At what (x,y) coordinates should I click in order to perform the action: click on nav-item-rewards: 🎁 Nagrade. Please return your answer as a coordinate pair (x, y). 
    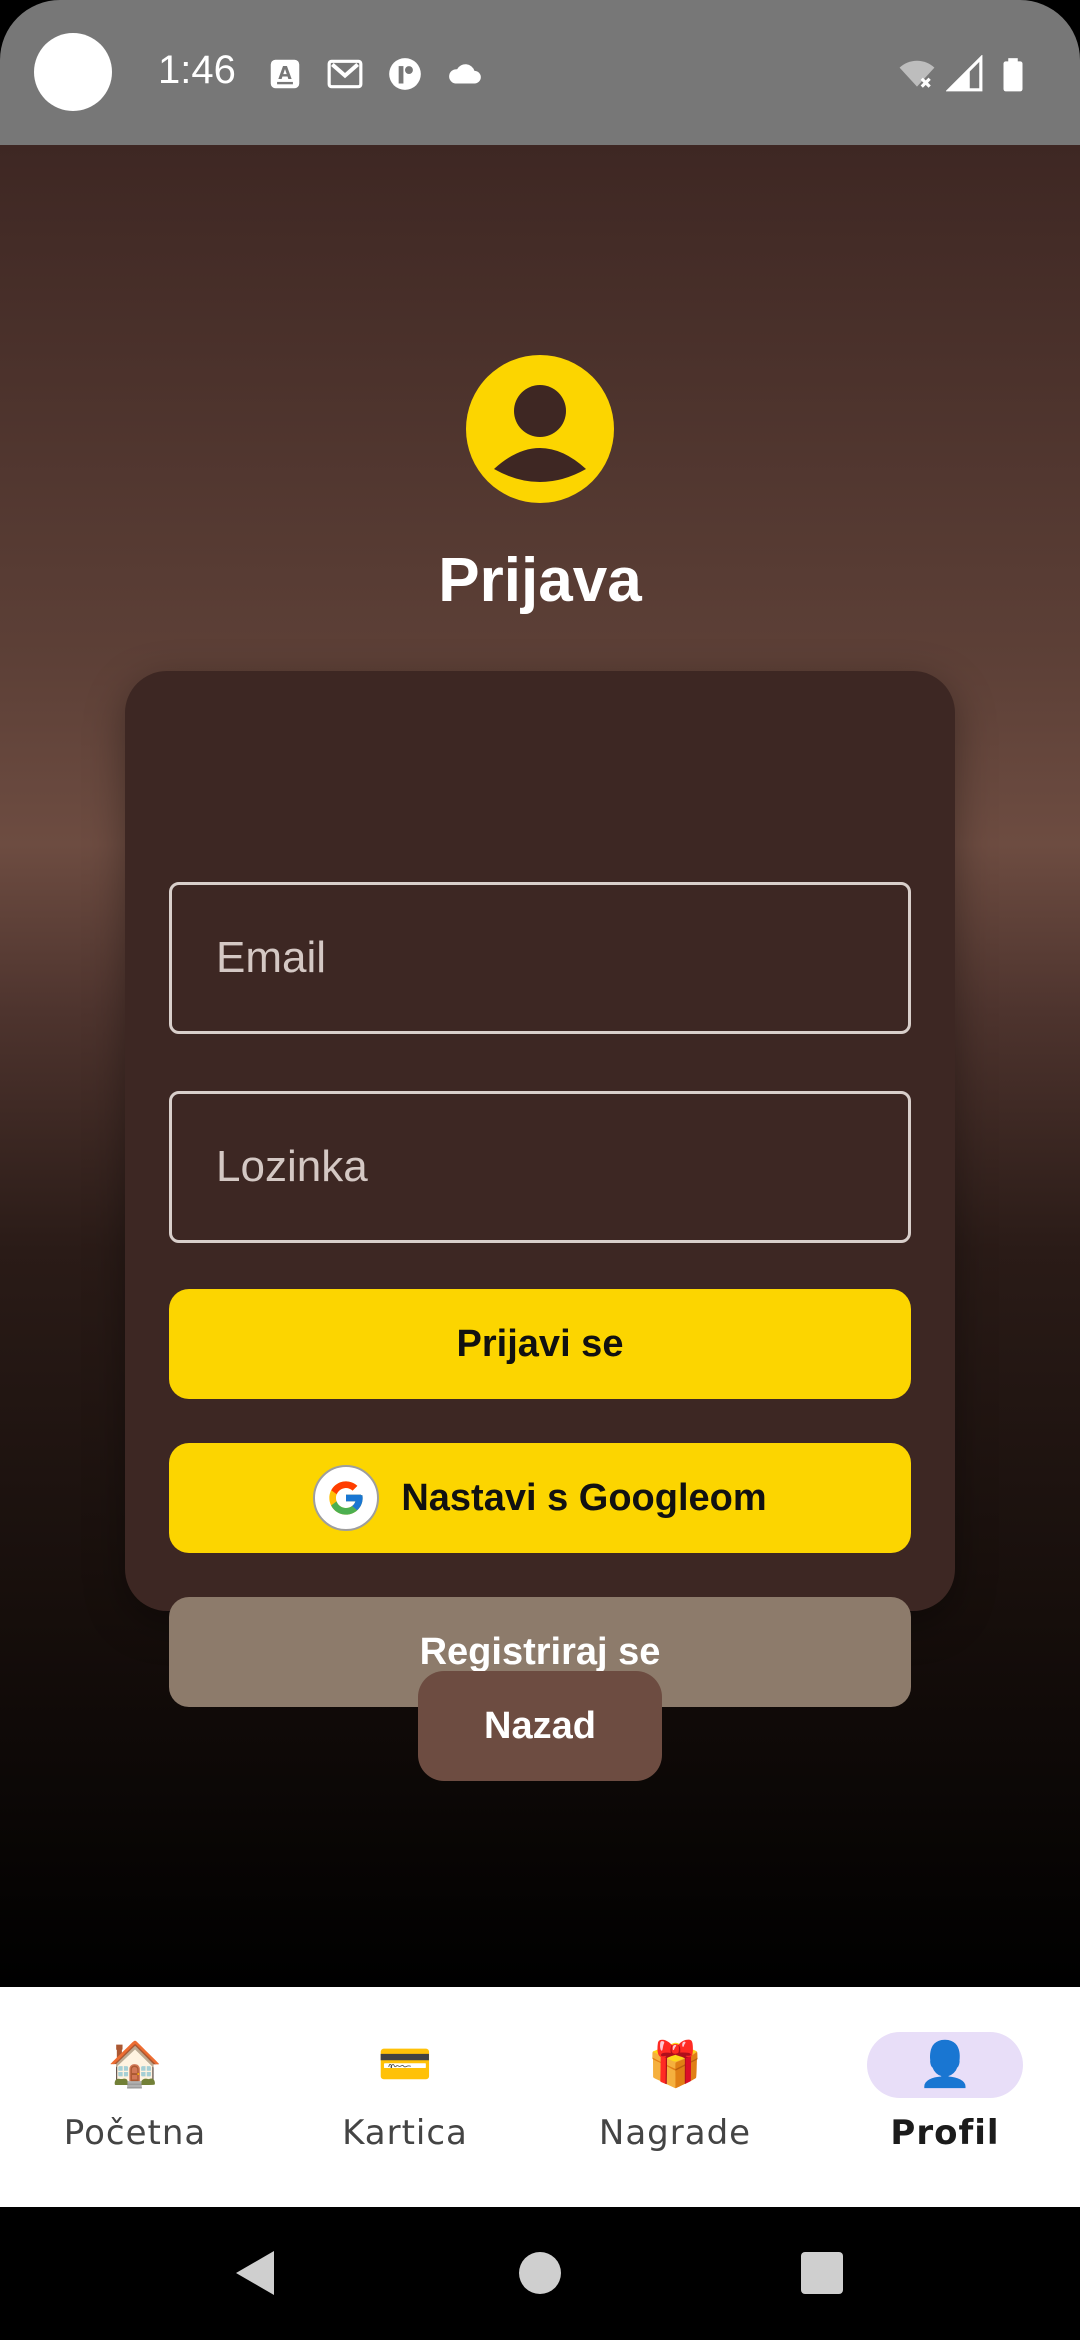
    Looking at the image, I should click on (675, 2097).